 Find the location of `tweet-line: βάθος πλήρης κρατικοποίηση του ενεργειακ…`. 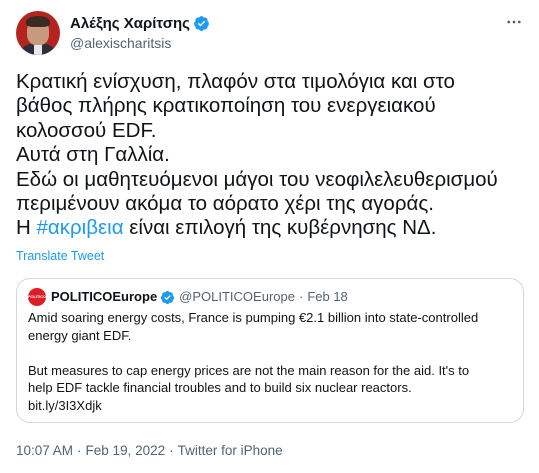

tweet-line: βάθος πλήρης κρατικοποίηση του ενεργειακ… is located at coordinates (226, 106).